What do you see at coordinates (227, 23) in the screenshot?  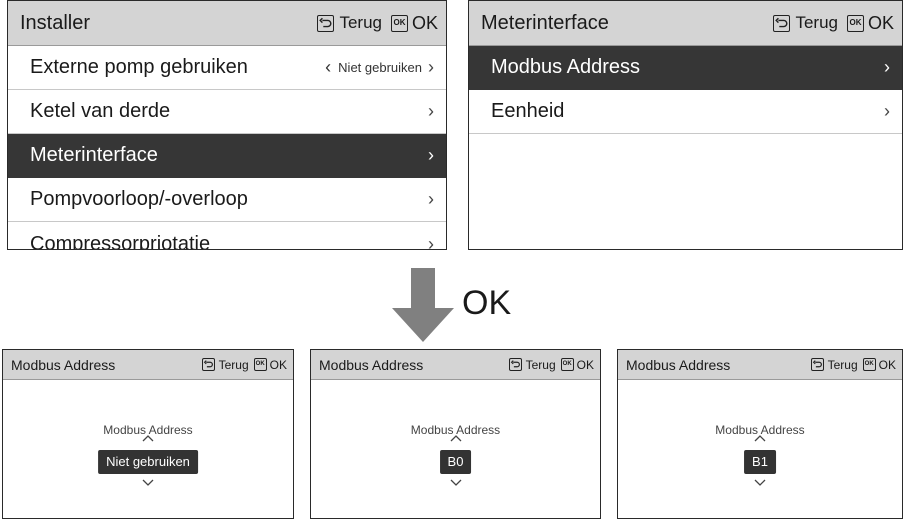 I see `installer-header: Installer Terug OK OK` at bounding box center [227, 23].